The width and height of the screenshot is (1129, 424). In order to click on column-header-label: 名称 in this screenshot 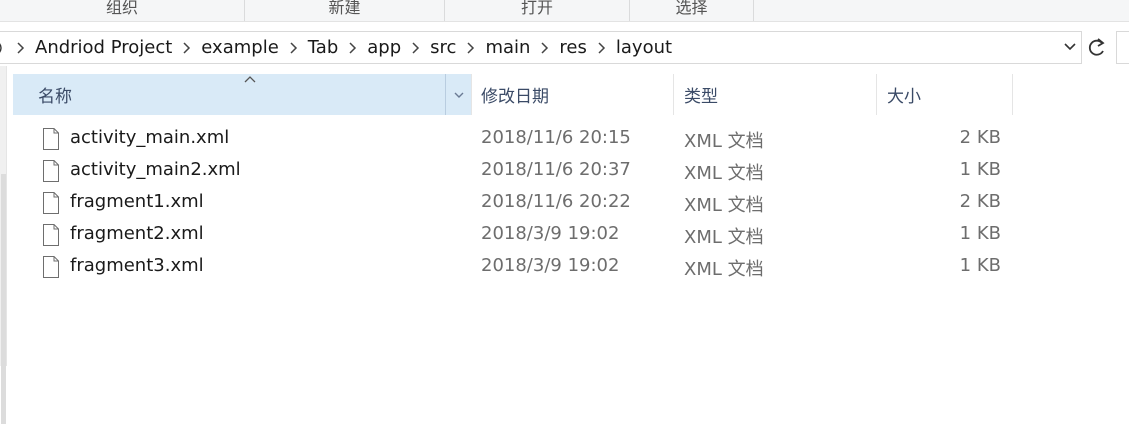, I will do `click(55, 97)`.